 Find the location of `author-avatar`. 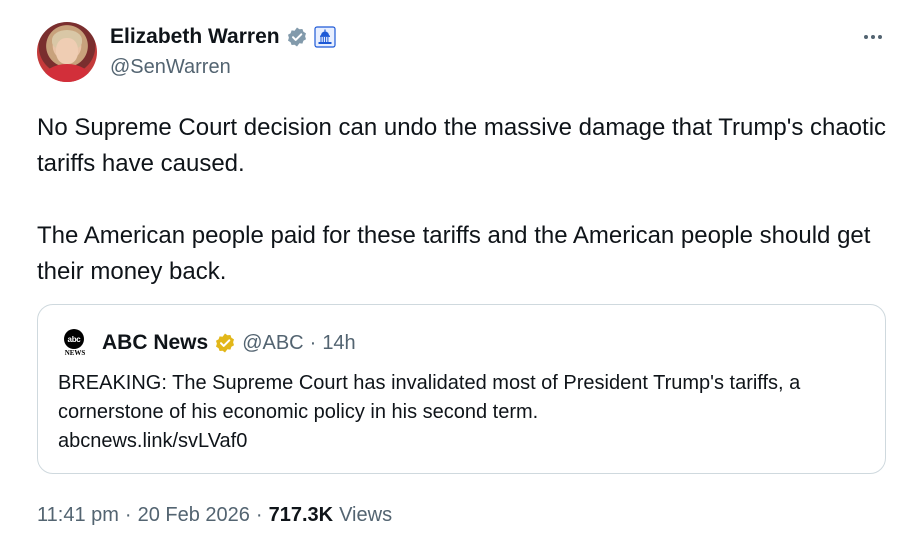

author-avatar is located at coordinates (67, 52).